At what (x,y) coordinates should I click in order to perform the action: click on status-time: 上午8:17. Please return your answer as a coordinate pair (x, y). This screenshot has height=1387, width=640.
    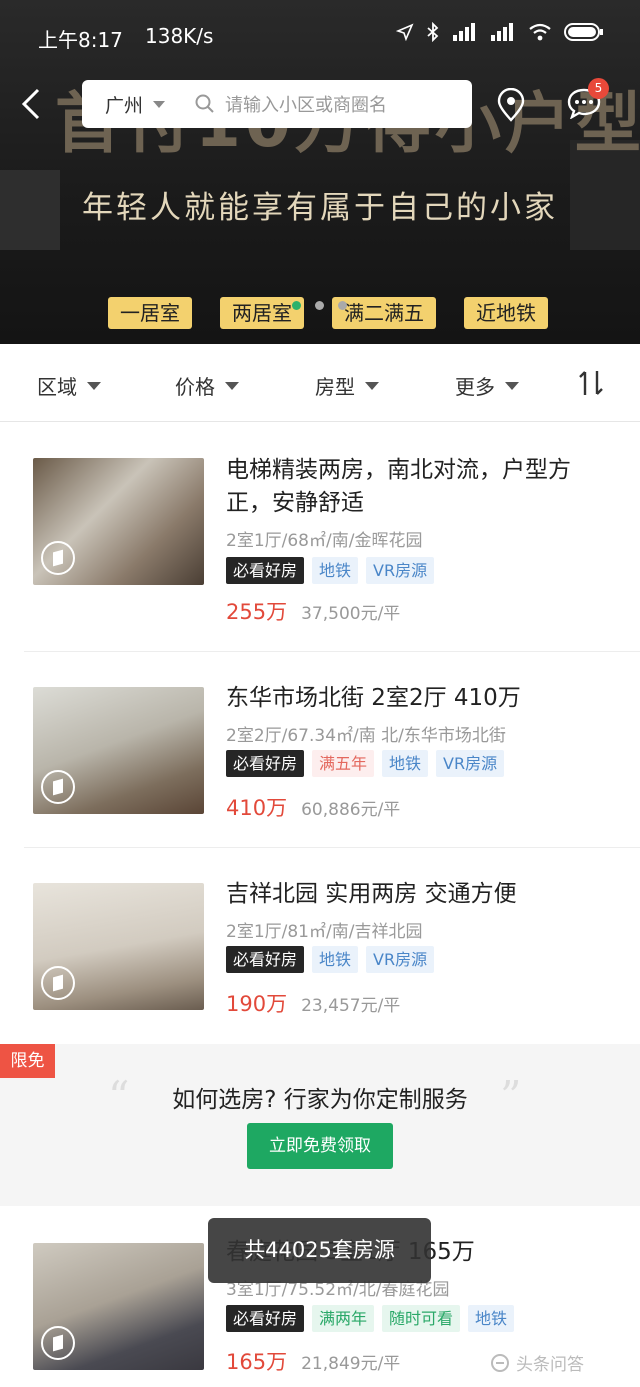
    Looking at the image, I should click on (80, 40).